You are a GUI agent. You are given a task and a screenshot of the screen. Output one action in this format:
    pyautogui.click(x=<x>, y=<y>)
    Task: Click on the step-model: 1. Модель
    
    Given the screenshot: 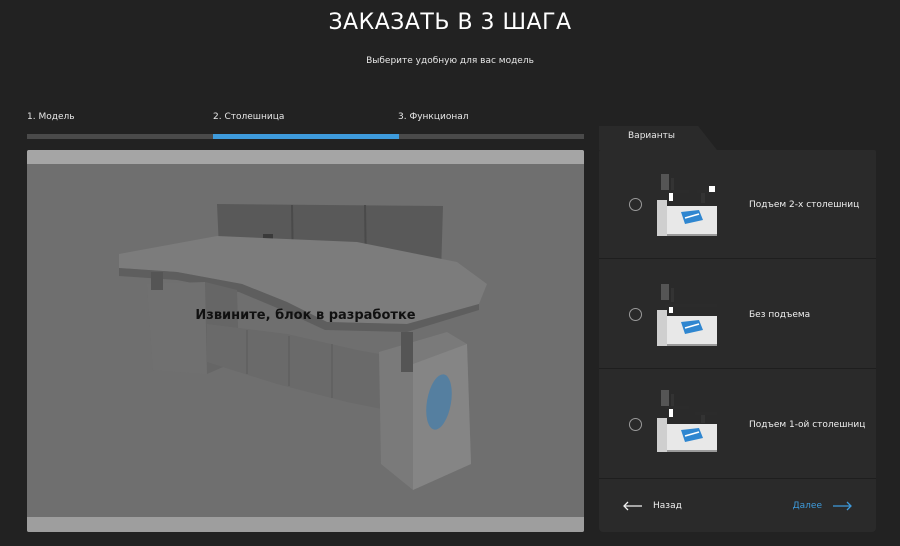 What is the action you would take?
    pyautogui.click(x=51, y=117)
    